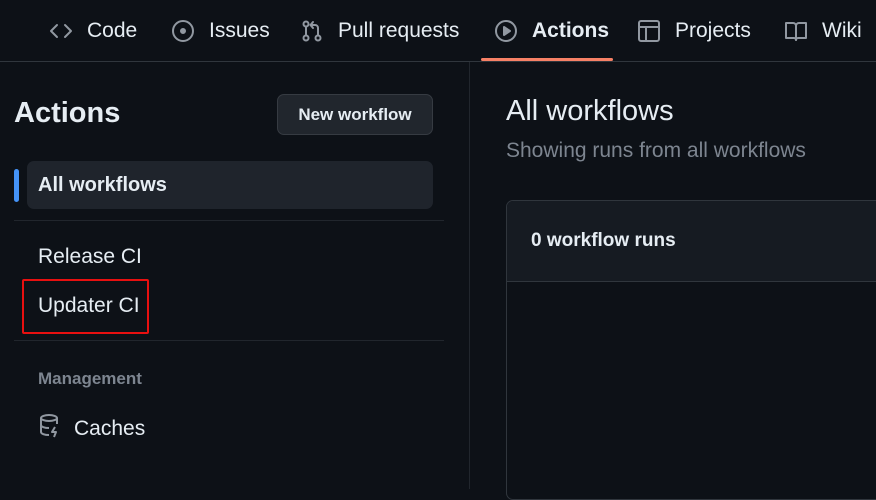 The width and height of the screenshot is (876, 500). Describe the element at coordinates (61, 31) in the screenshot. I see `code-icon` at that location.